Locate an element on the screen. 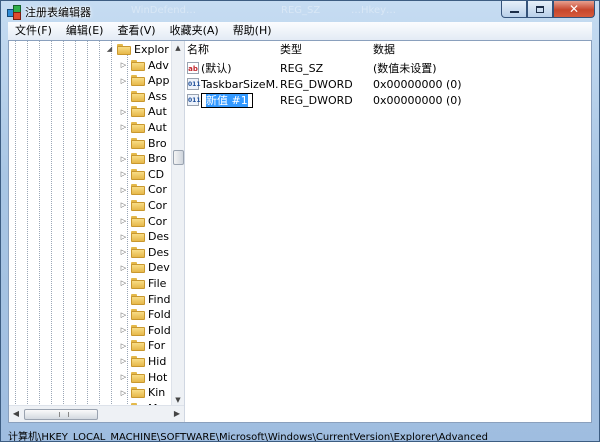 The width and height of the screenshot is (600, 442). tree-item: Ass is located at coordinates (143, 96).